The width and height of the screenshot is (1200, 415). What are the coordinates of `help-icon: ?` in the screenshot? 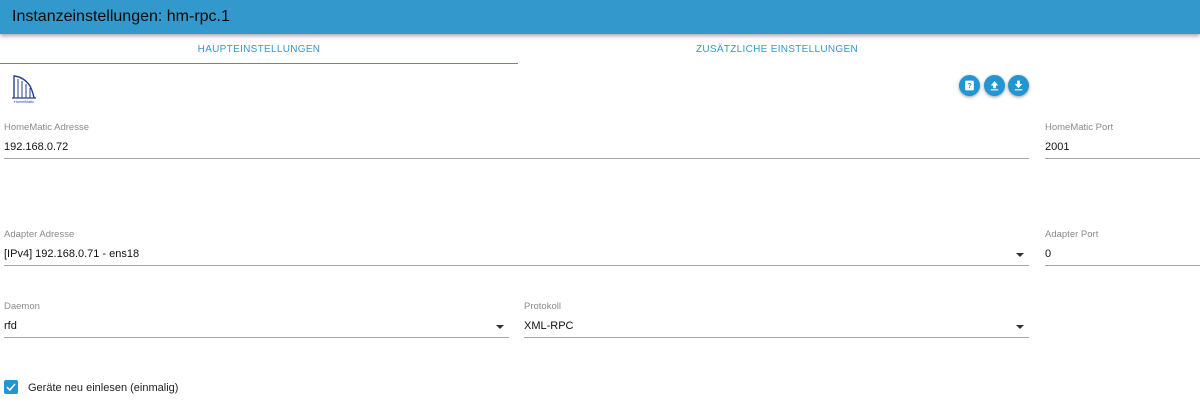 It's located at (969, 85).